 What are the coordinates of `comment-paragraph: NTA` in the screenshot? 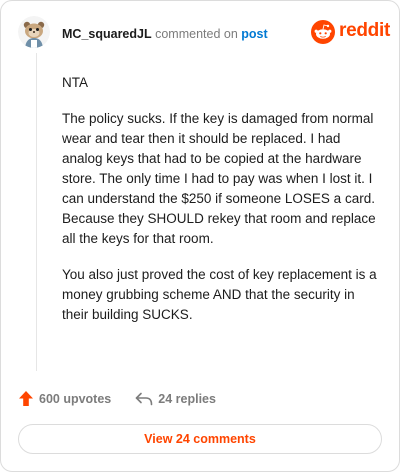 It's located at (75, 82).